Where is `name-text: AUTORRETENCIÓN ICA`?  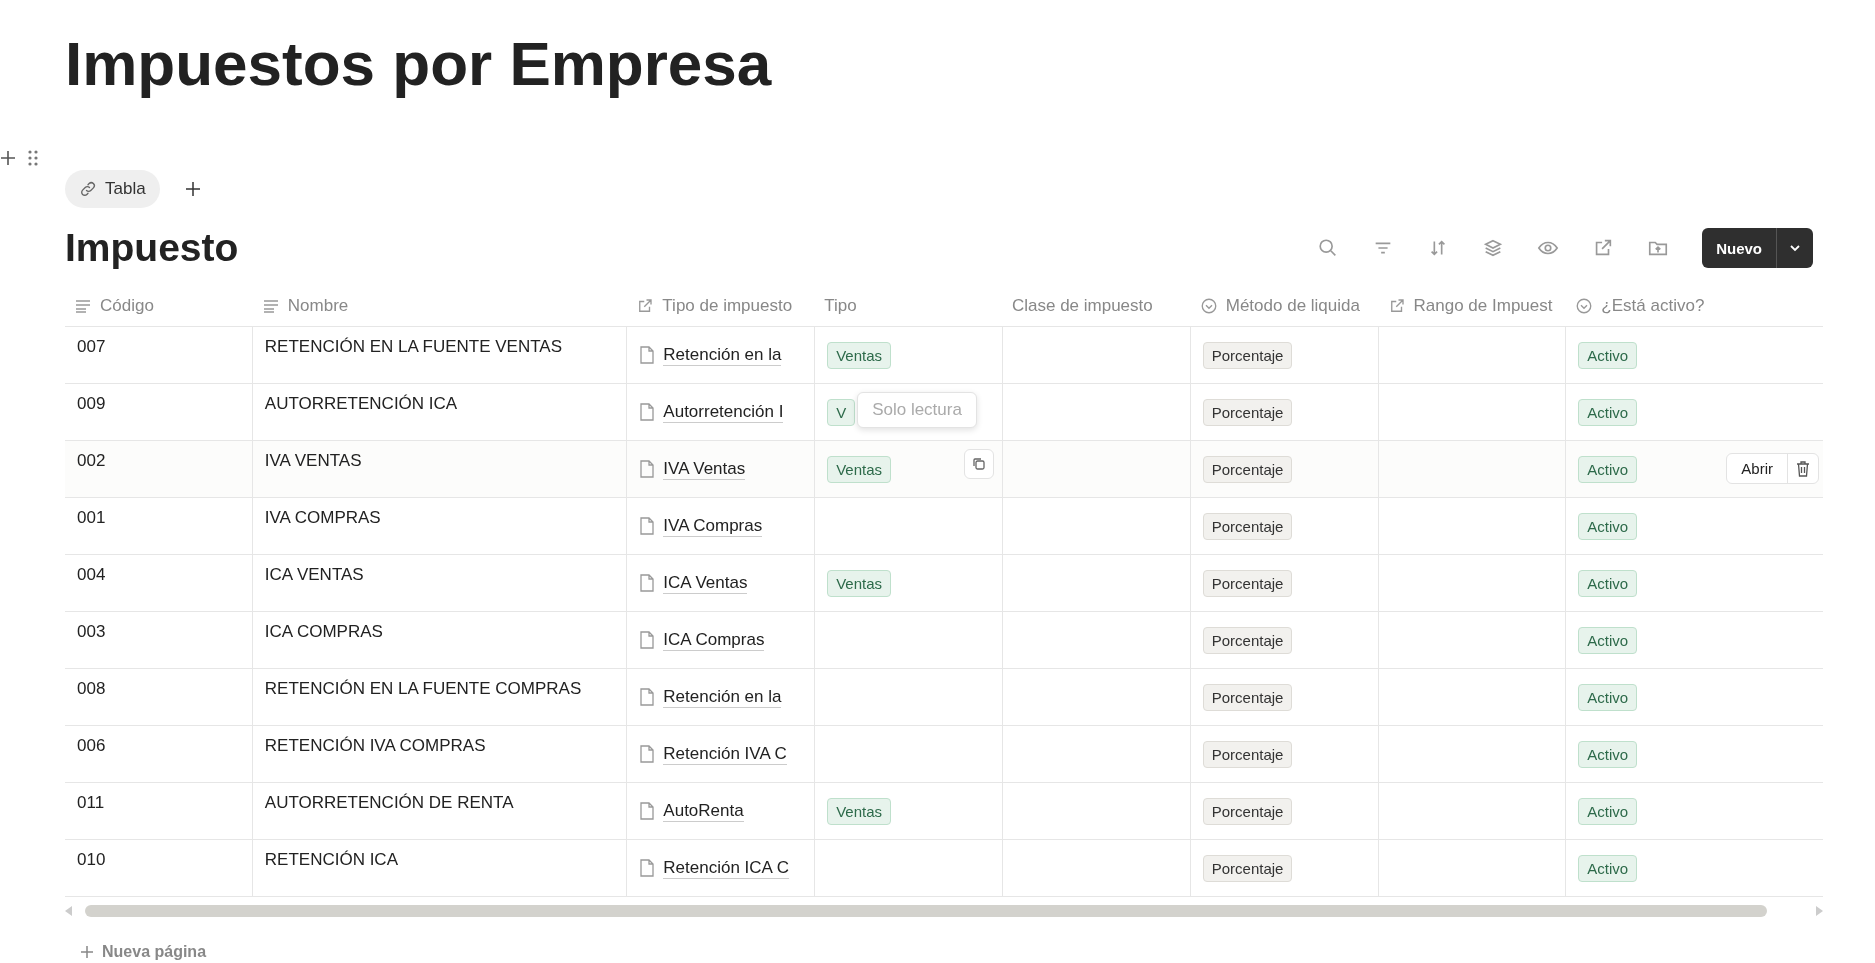
name-text: AUTORRETENCIÓN ICA is located at coordinates (361, 404).